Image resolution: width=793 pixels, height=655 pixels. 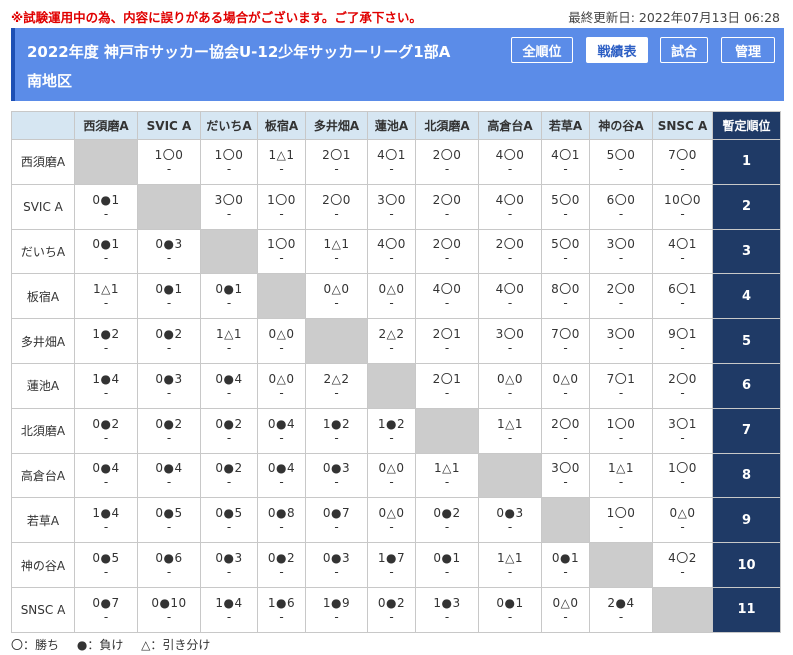 I want to click on match-result-cell: 1●3-, so click(x=447, y=609).